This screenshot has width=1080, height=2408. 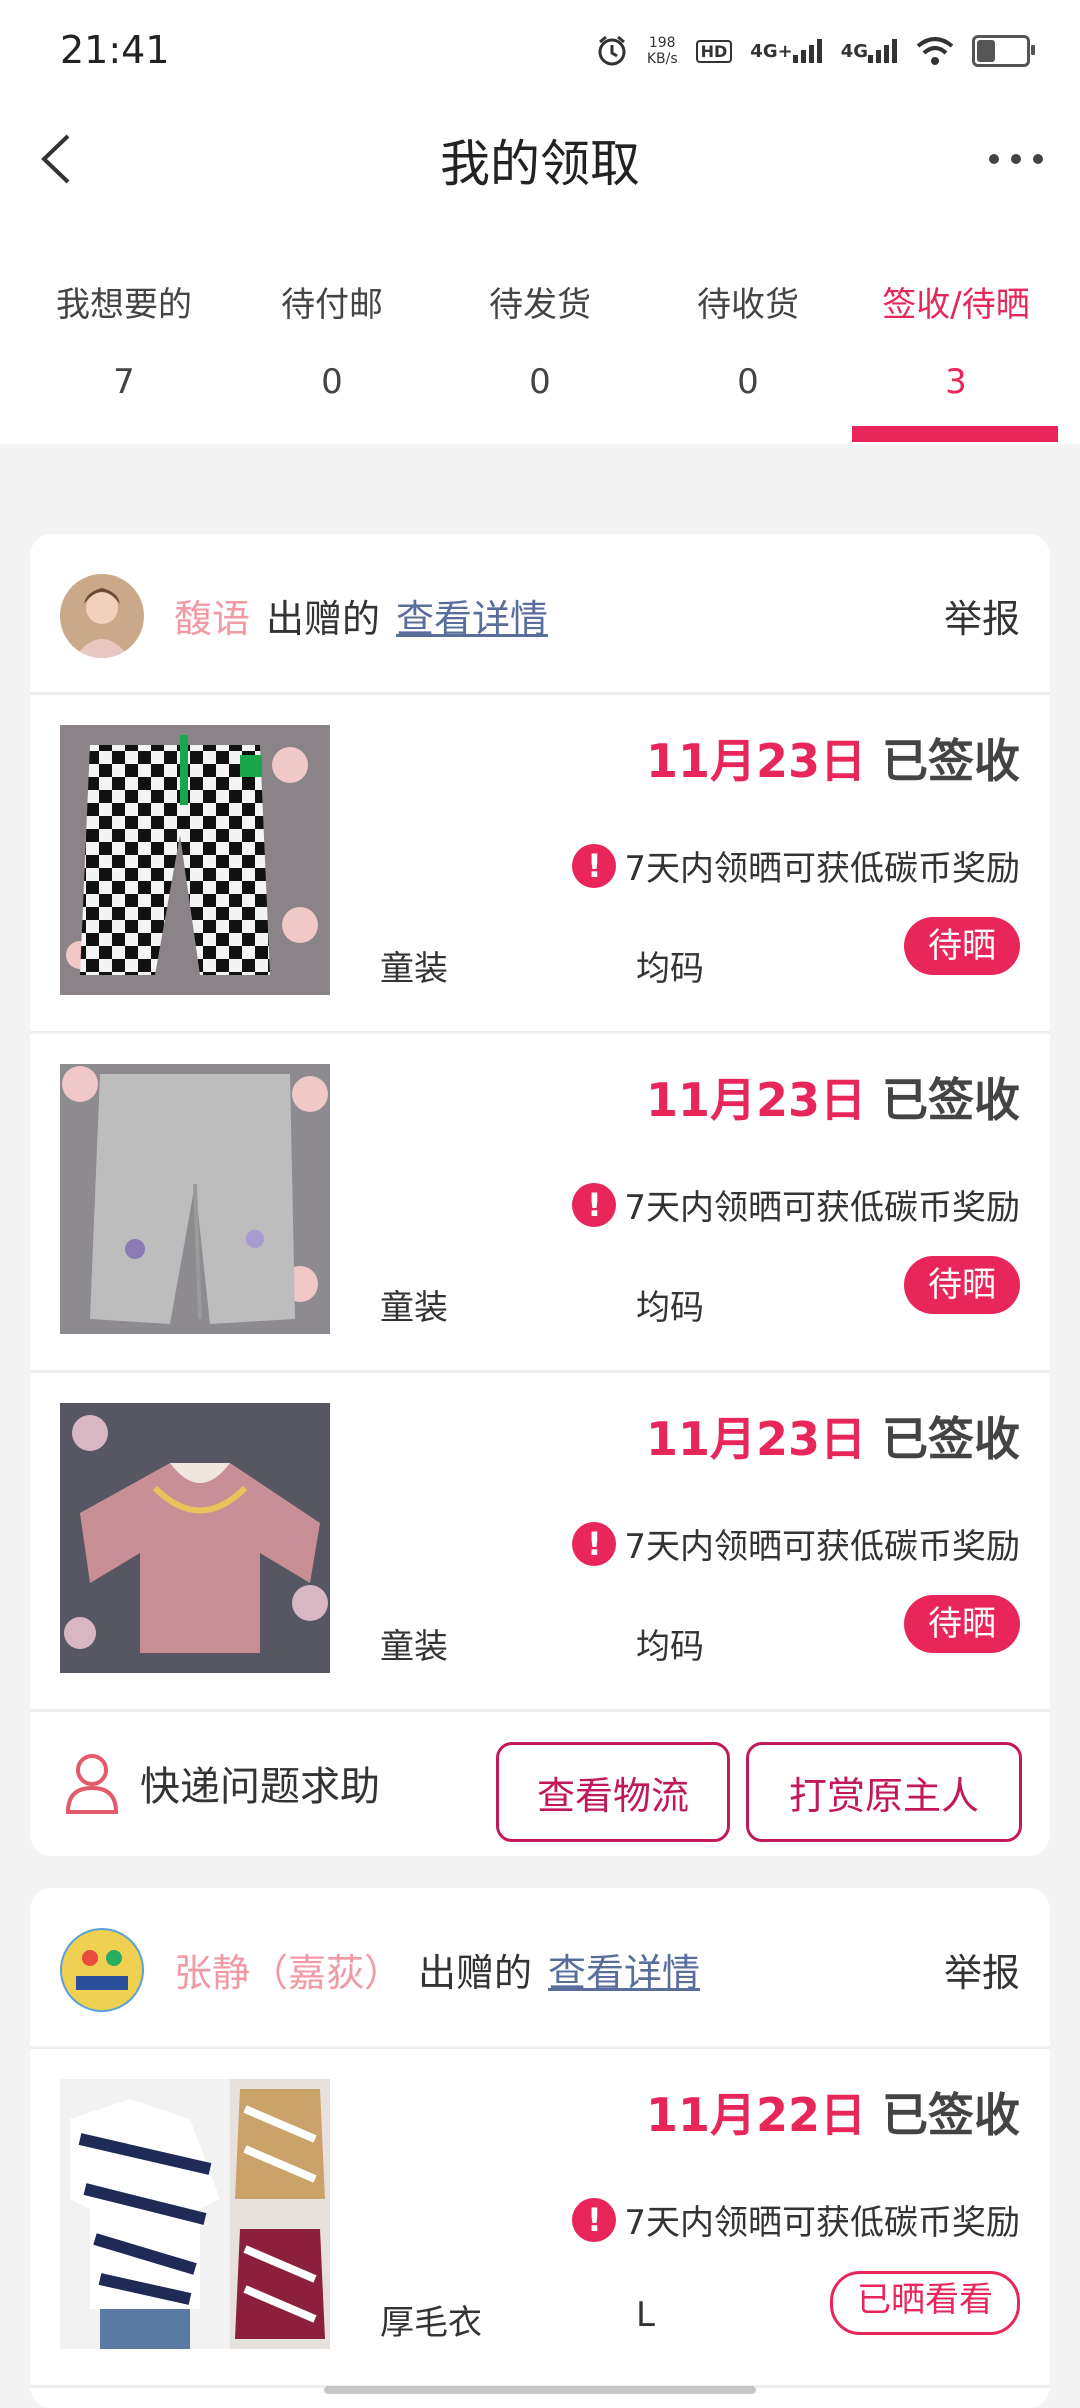 What do you see at coordinates (332, 341) in the screenshot?
I see `tab-pending-postage: 待付邮 0` at bounding box center [332, 341].